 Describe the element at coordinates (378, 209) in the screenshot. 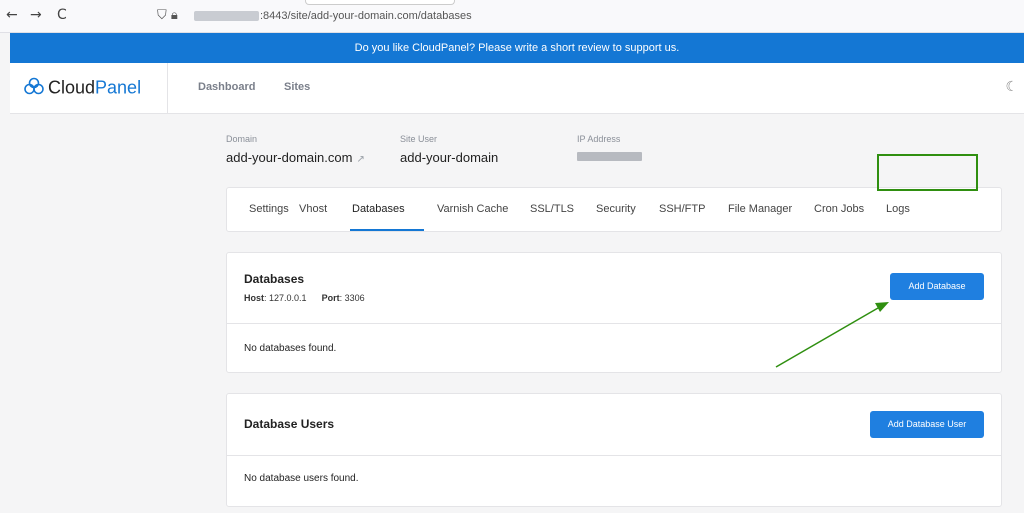

I see `tab-databases: Databases` at that location.